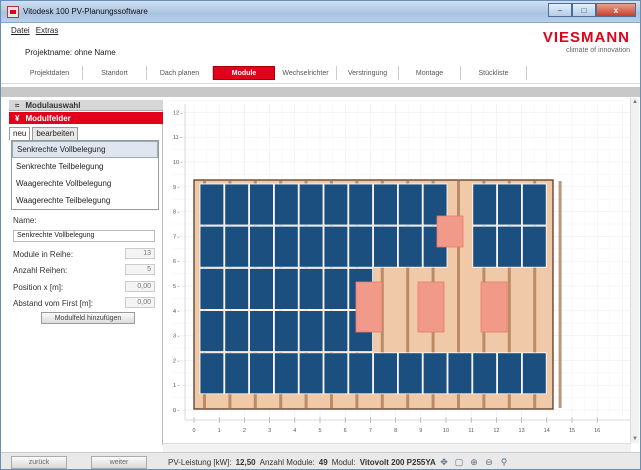  Describe the element at coordinates (444, 462) in the screenshot. I see `pan-icon: ✥` at that location.